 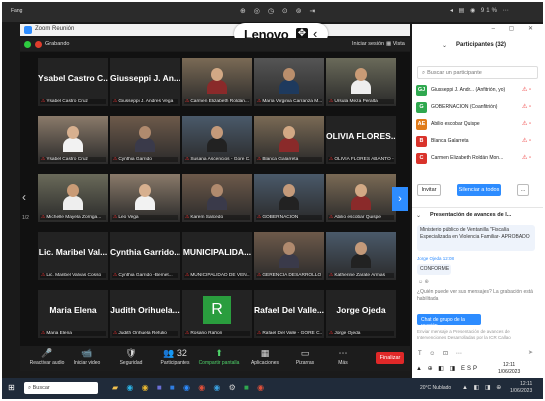 What do you see at coordinates (131, 357) in the screenshot?
I see `toolbar-seguridad-button: 🛡 Seguridad` at bounding box center [131, 357].